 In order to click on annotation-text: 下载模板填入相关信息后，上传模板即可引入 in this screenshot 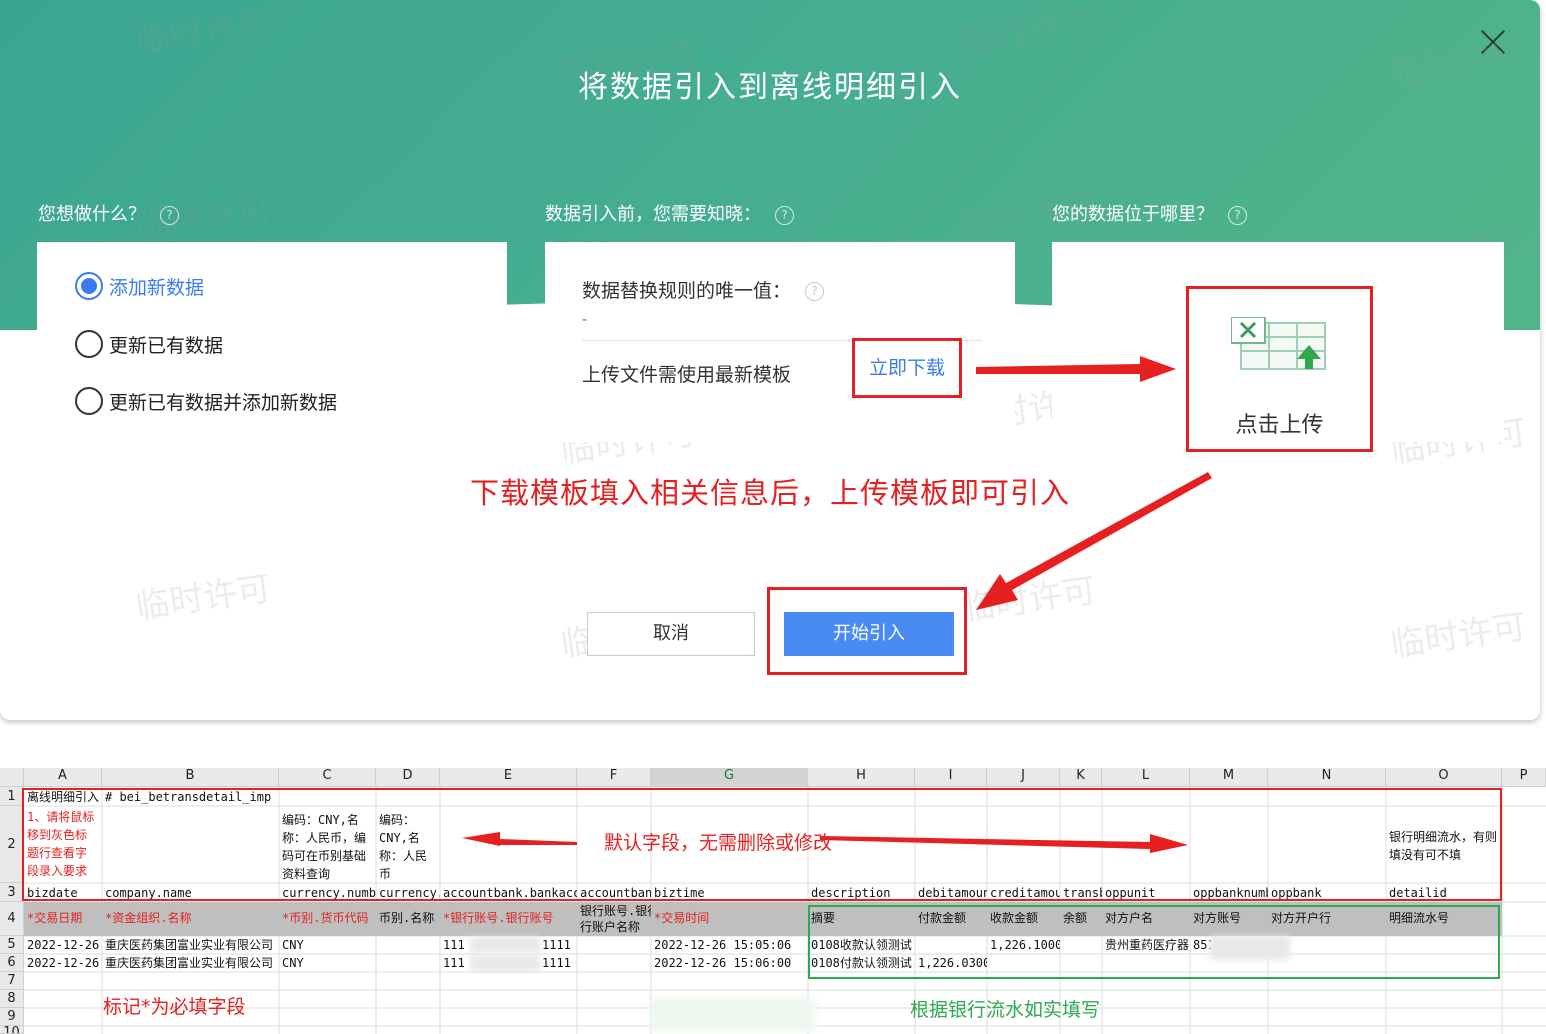, I will do `click(769, 493)`.